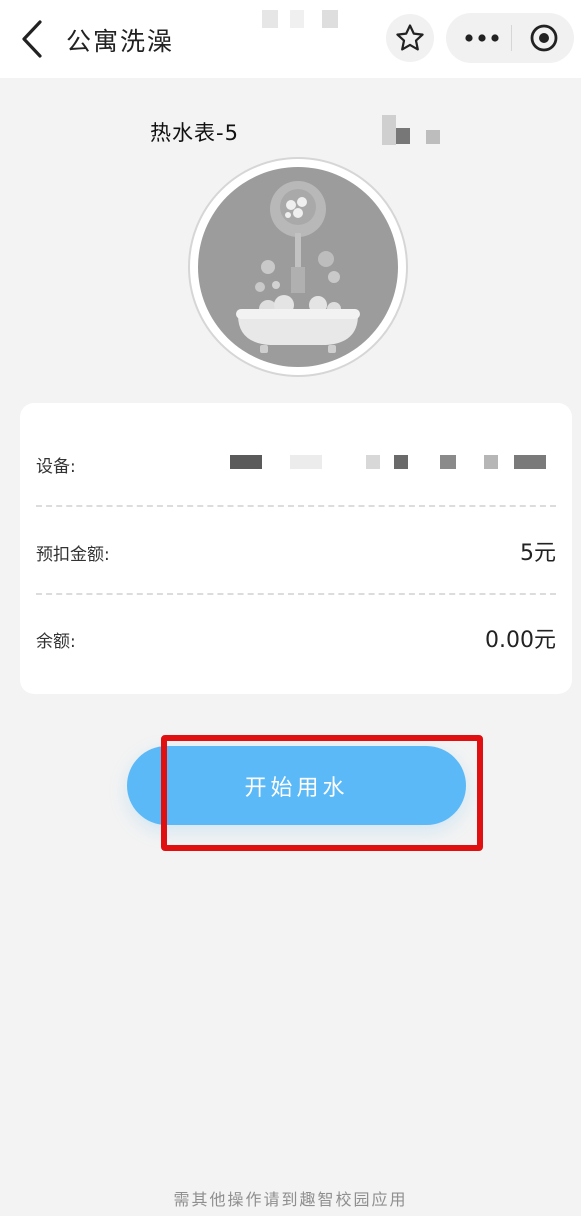 This screenshot has height=1216, width=581. I want to click on more-dots-icon, so click(482, 38).